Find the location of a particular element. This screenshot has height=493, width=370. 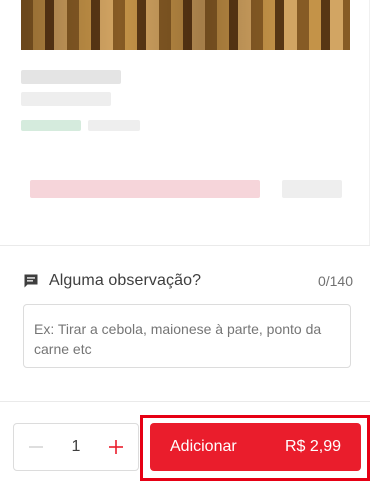

observation-textarea is located at coordinates (187, 336).